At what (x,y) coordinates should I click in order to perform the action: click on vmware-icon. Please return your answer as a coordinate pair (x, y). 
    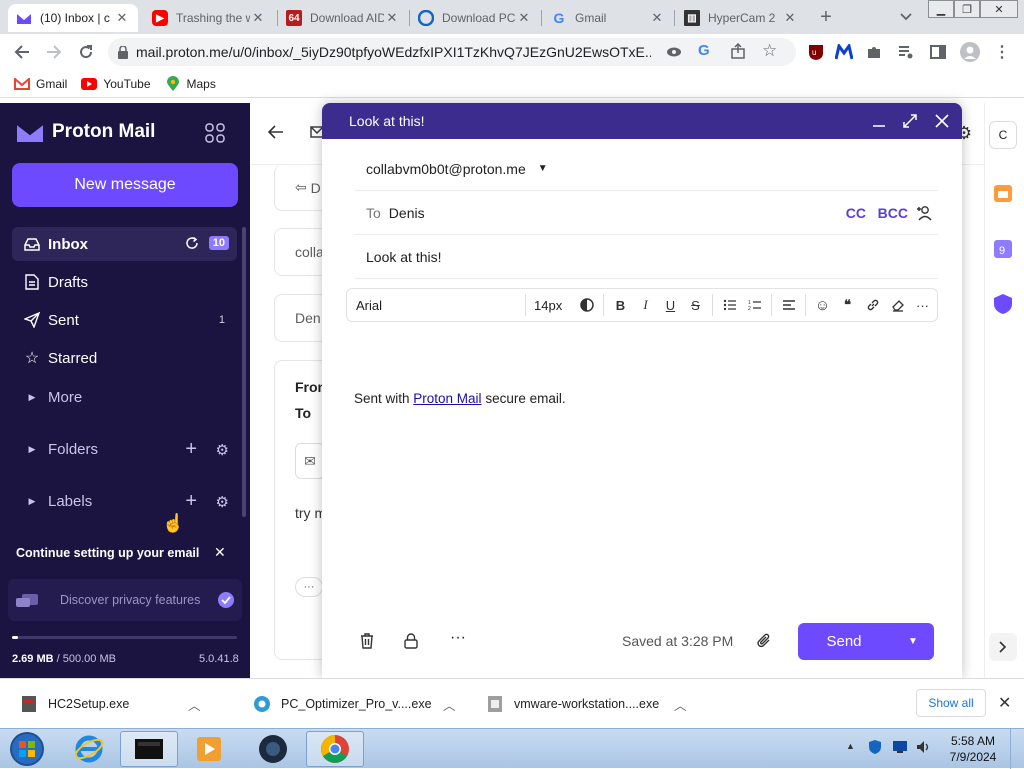
    Looking at the image, I should click on (273, 749).